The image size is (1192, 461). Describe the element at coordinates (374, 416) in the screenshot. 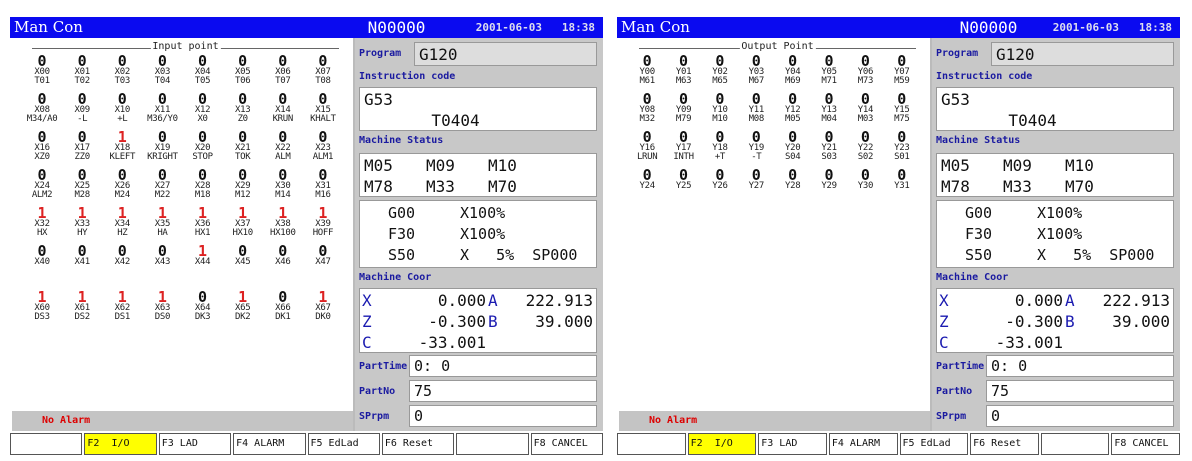

I see `sprpm-label: SPrpm` at that location.